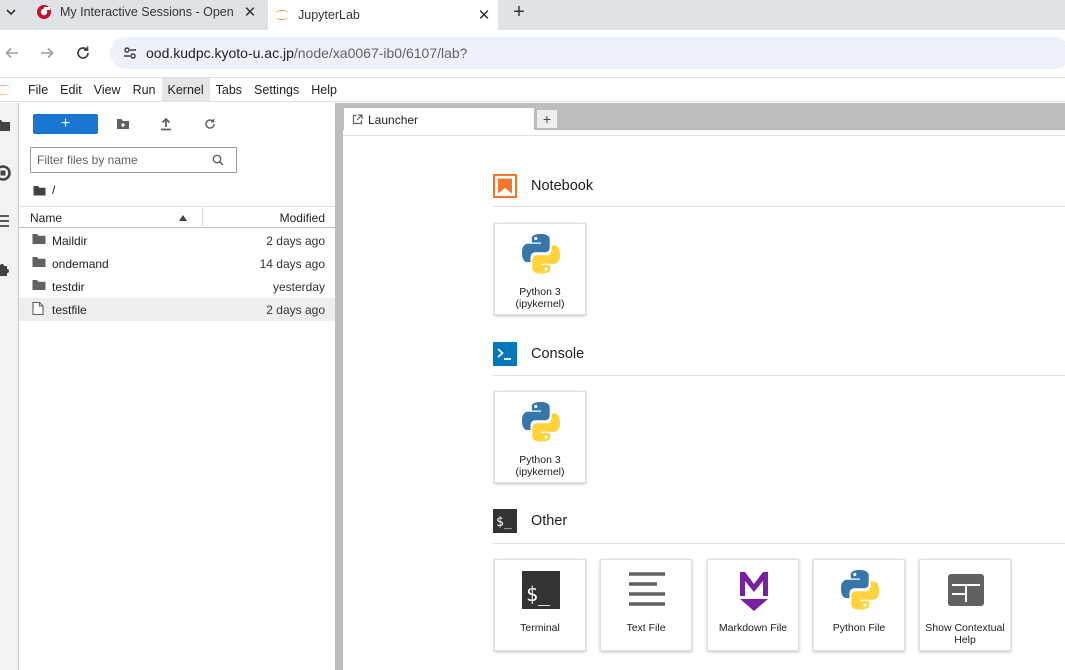 The height and width of the screenshot is (670, 1065). Describe the element at coordinates (69, 310) in the screenshot. I see `file-name: testfile` at that location.